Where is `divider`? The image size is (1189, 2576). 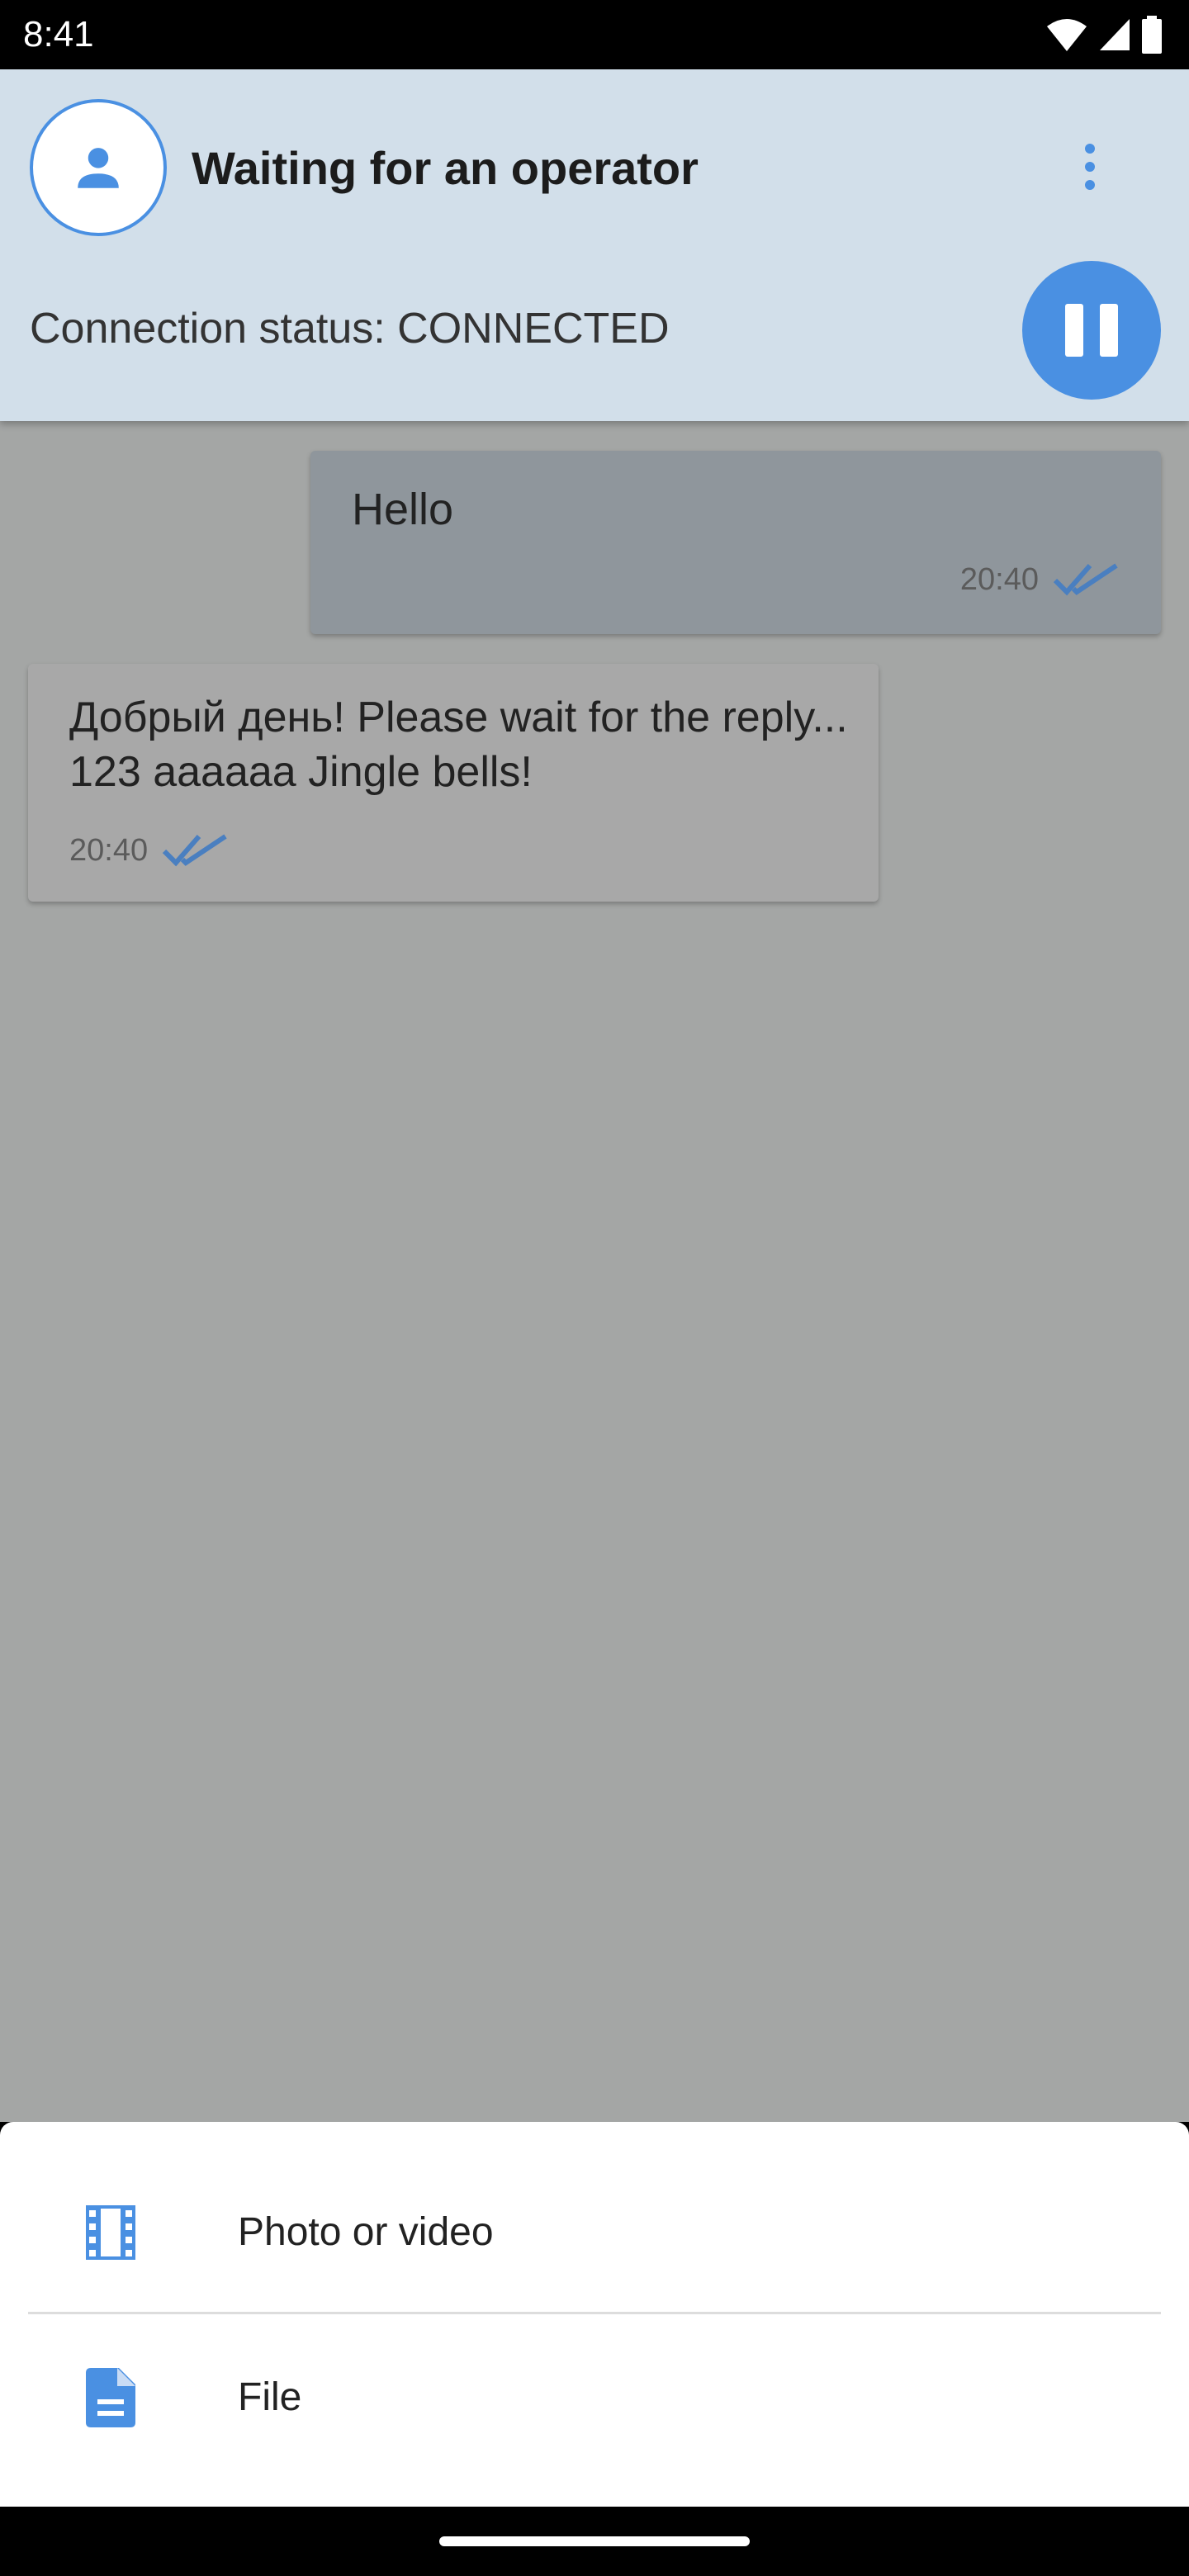 divider is located at coordinates (594, 2313).